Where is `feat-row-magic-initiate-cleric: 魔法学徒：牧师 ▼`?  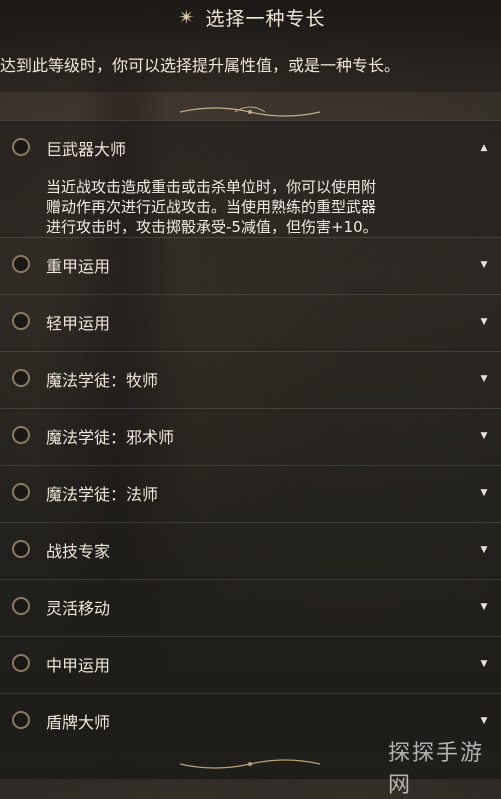 feat-row-magic-initiate-cleric: 魔法学徒：牧师 ▼ is located at coordinates (250, 379).